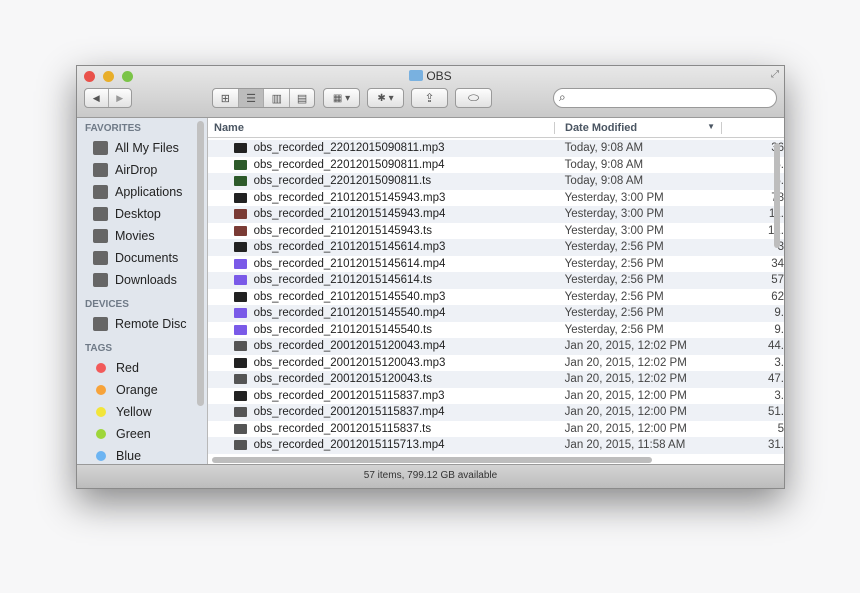  I want to click on sidebar-item-applications: Applications, so click(142, 192).